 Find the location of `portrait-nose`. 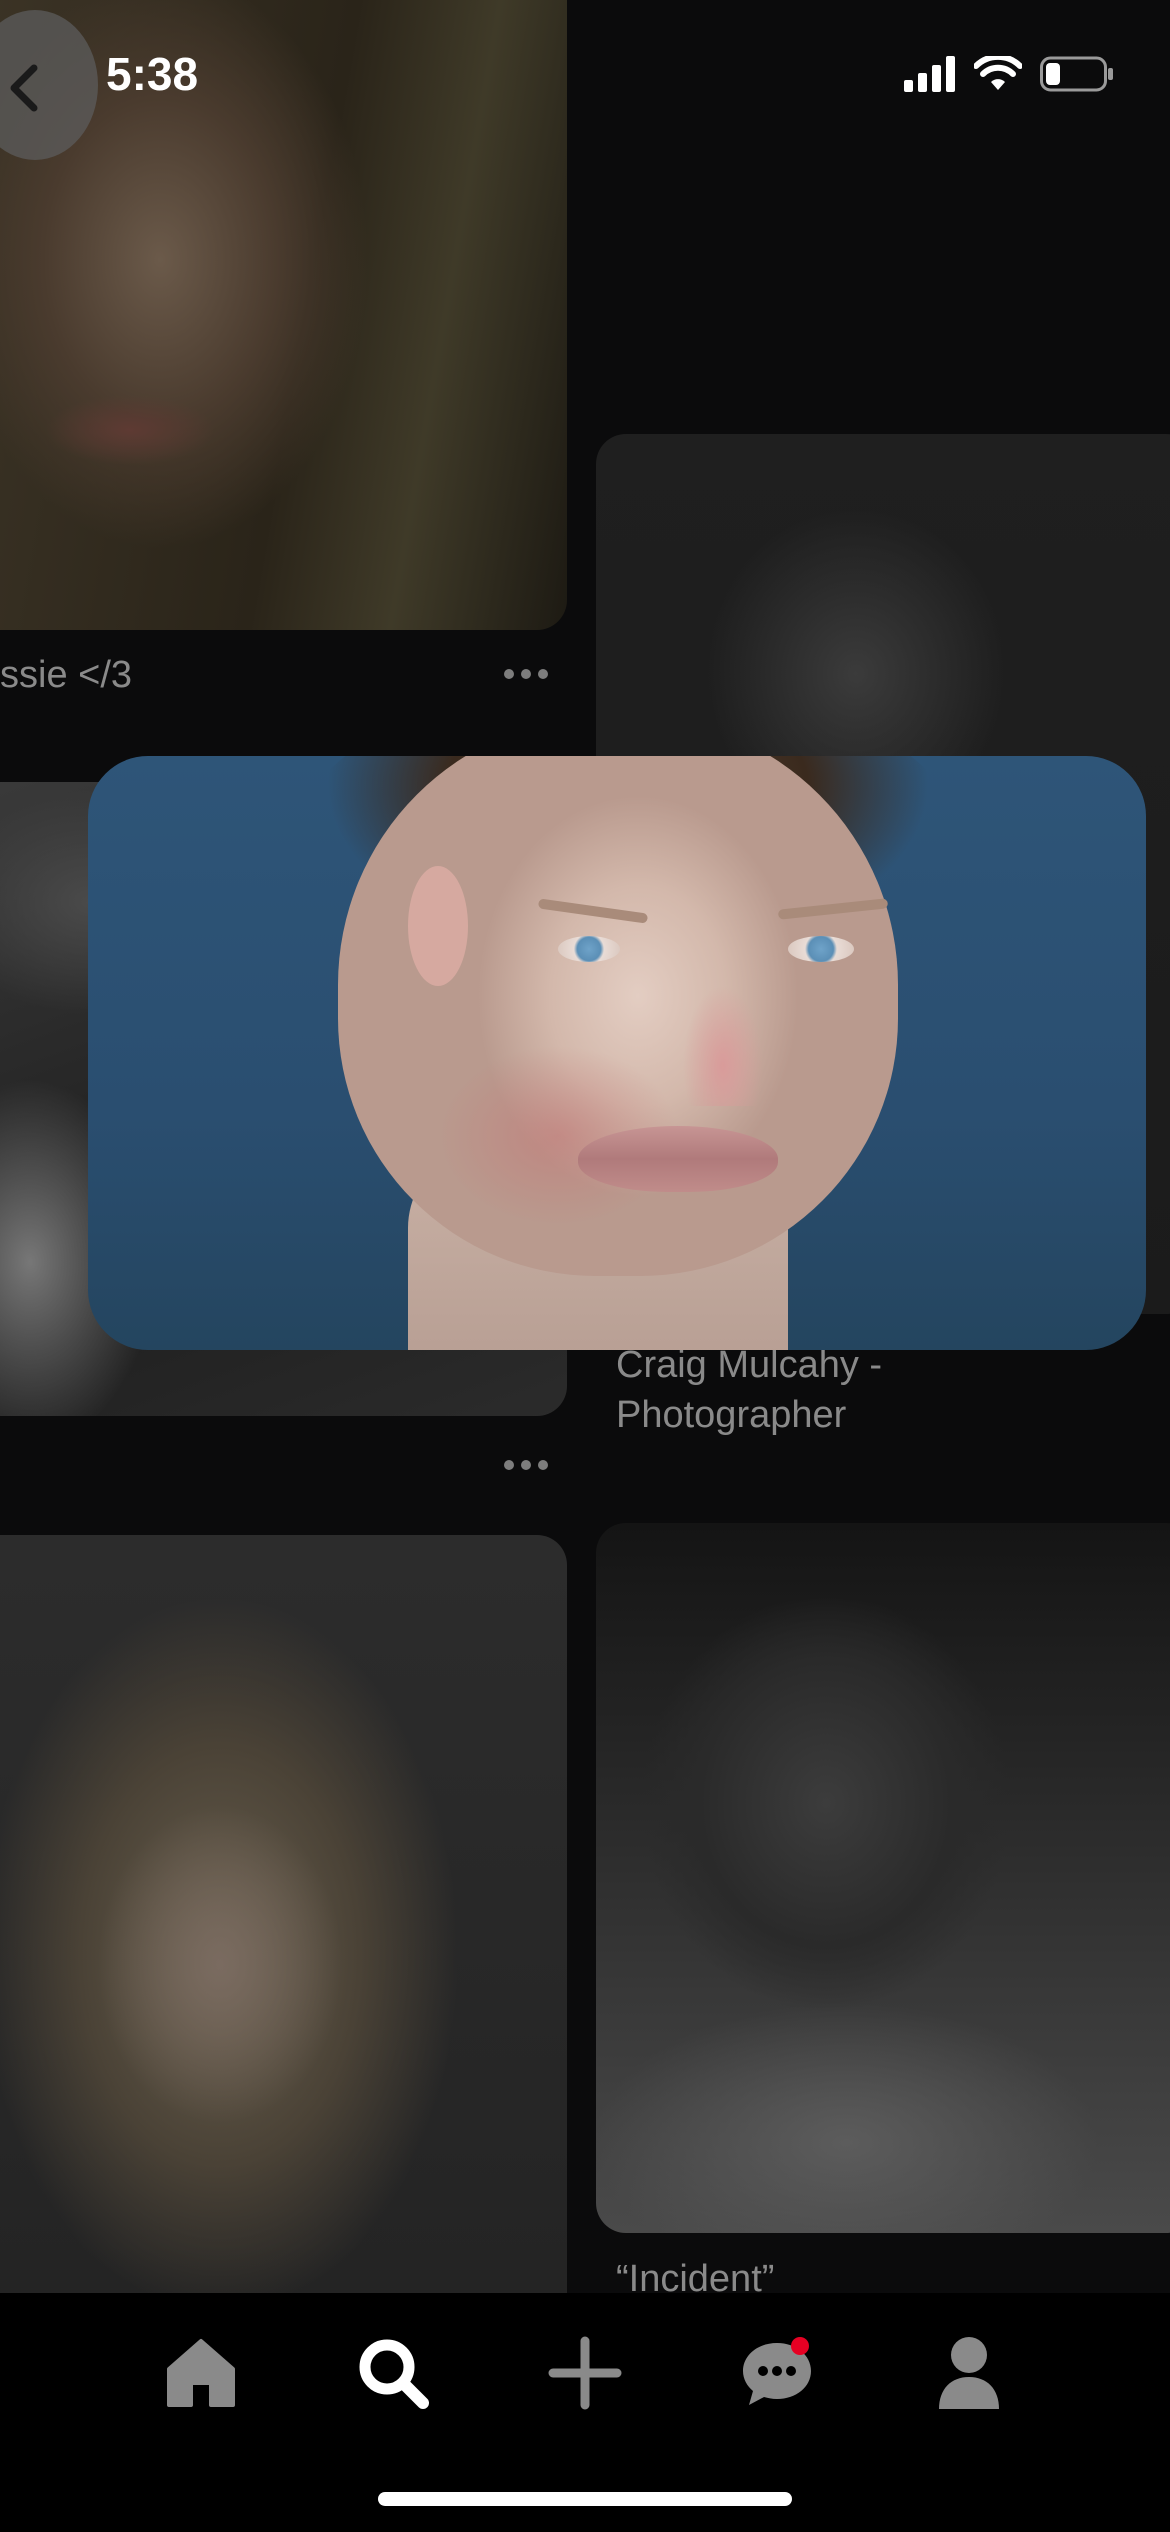

portrait-nose is located at coordinates (723, 1026).